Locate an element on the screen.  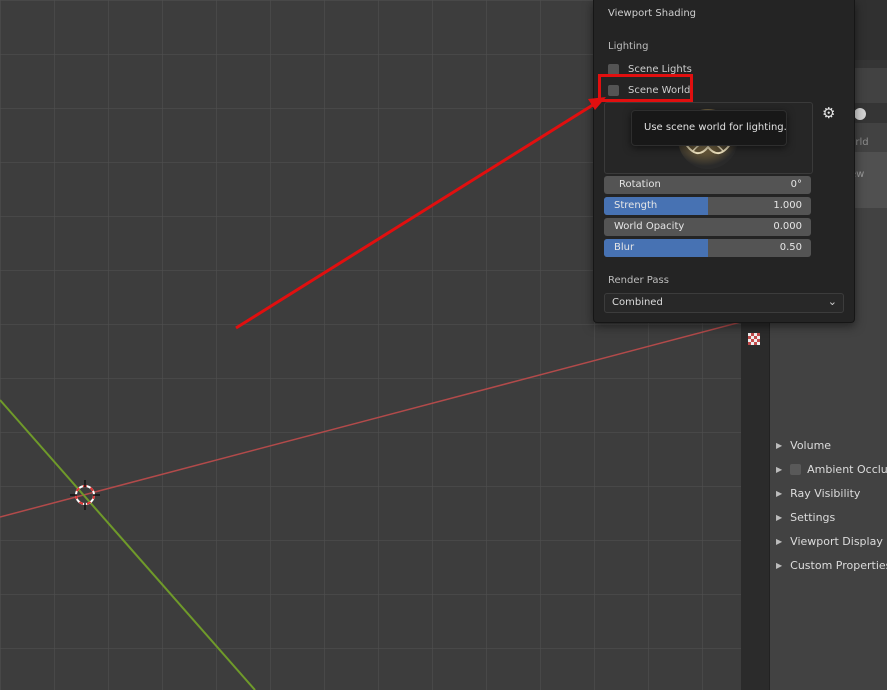
gear-icon: ⚙ is located at coordinates (828, 113).